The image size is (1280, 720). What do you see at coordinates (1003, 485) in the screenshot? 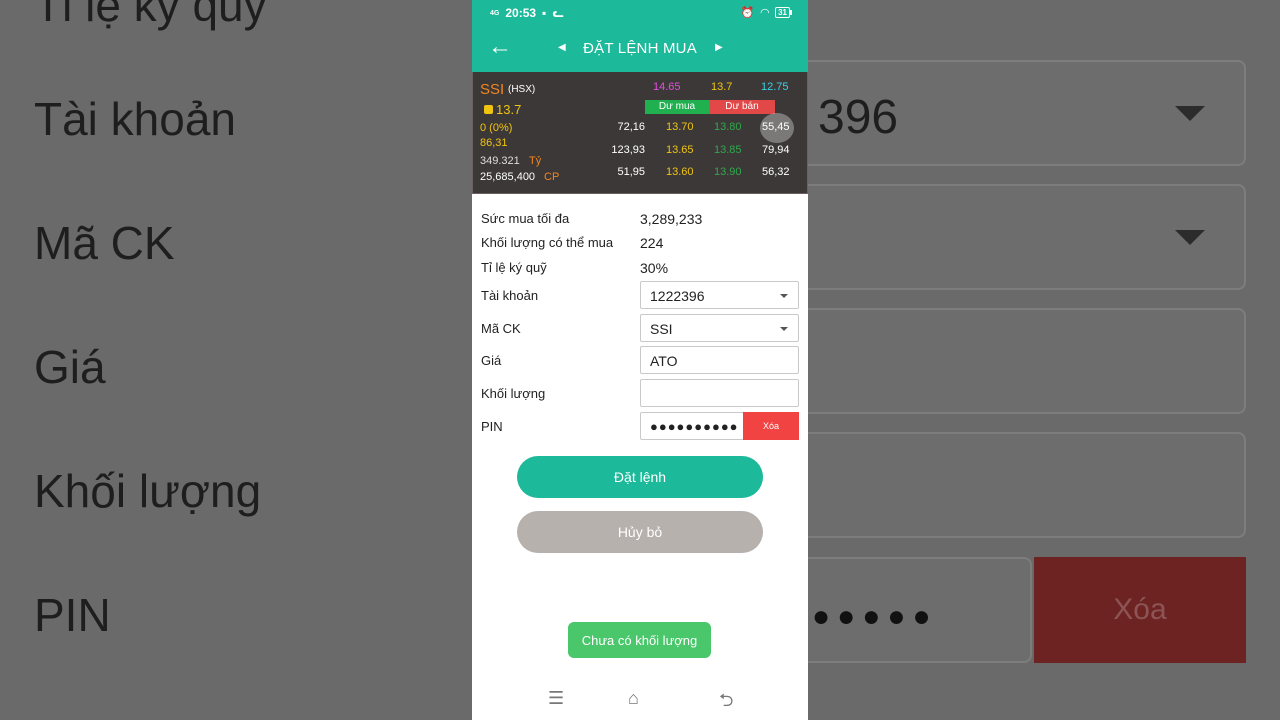
I see `bg-quantity-box` at bounding box center [1003, 485].